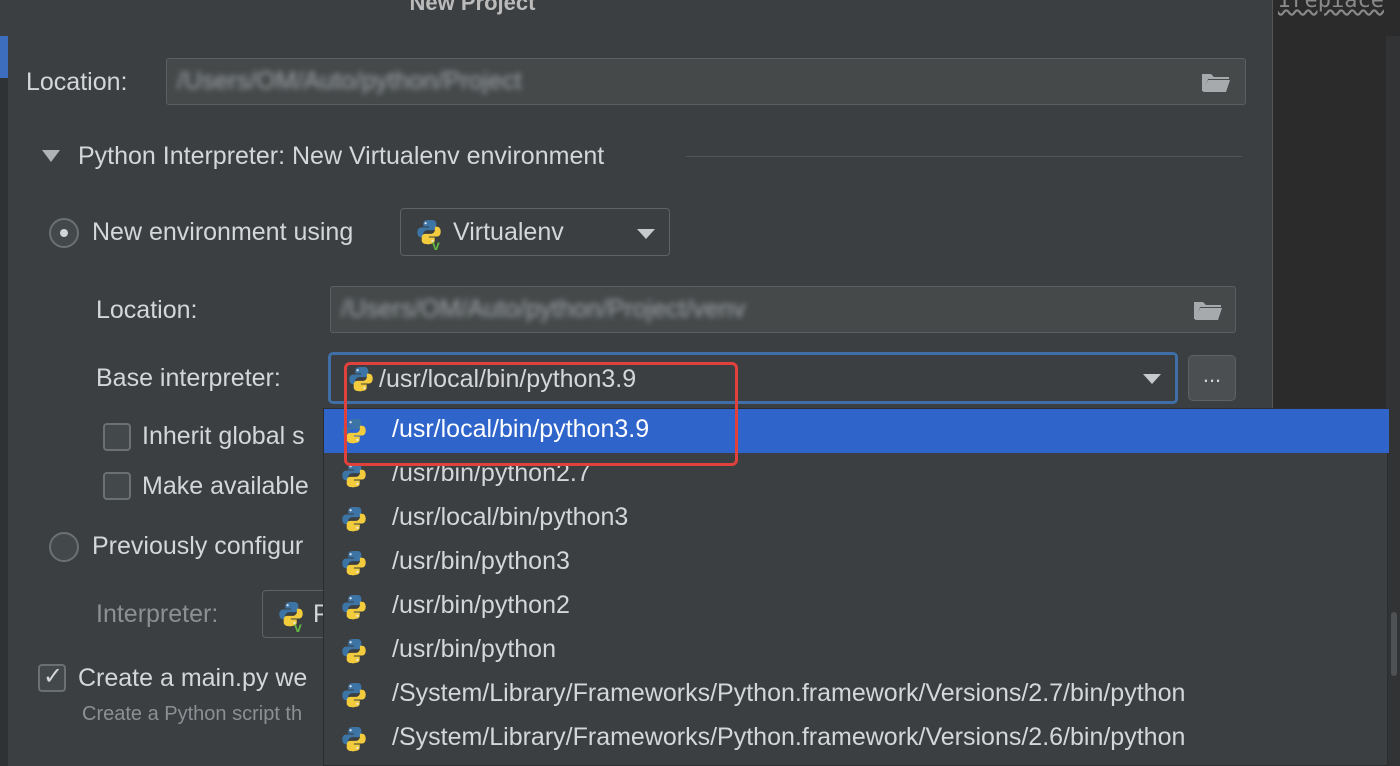 The height and width of the screenshot is (766, 1400). What do you see at coordinates (157, 614) in the screenshot?
I see `interpreter-label: Interpreter:` at bounding box center [157, 614].